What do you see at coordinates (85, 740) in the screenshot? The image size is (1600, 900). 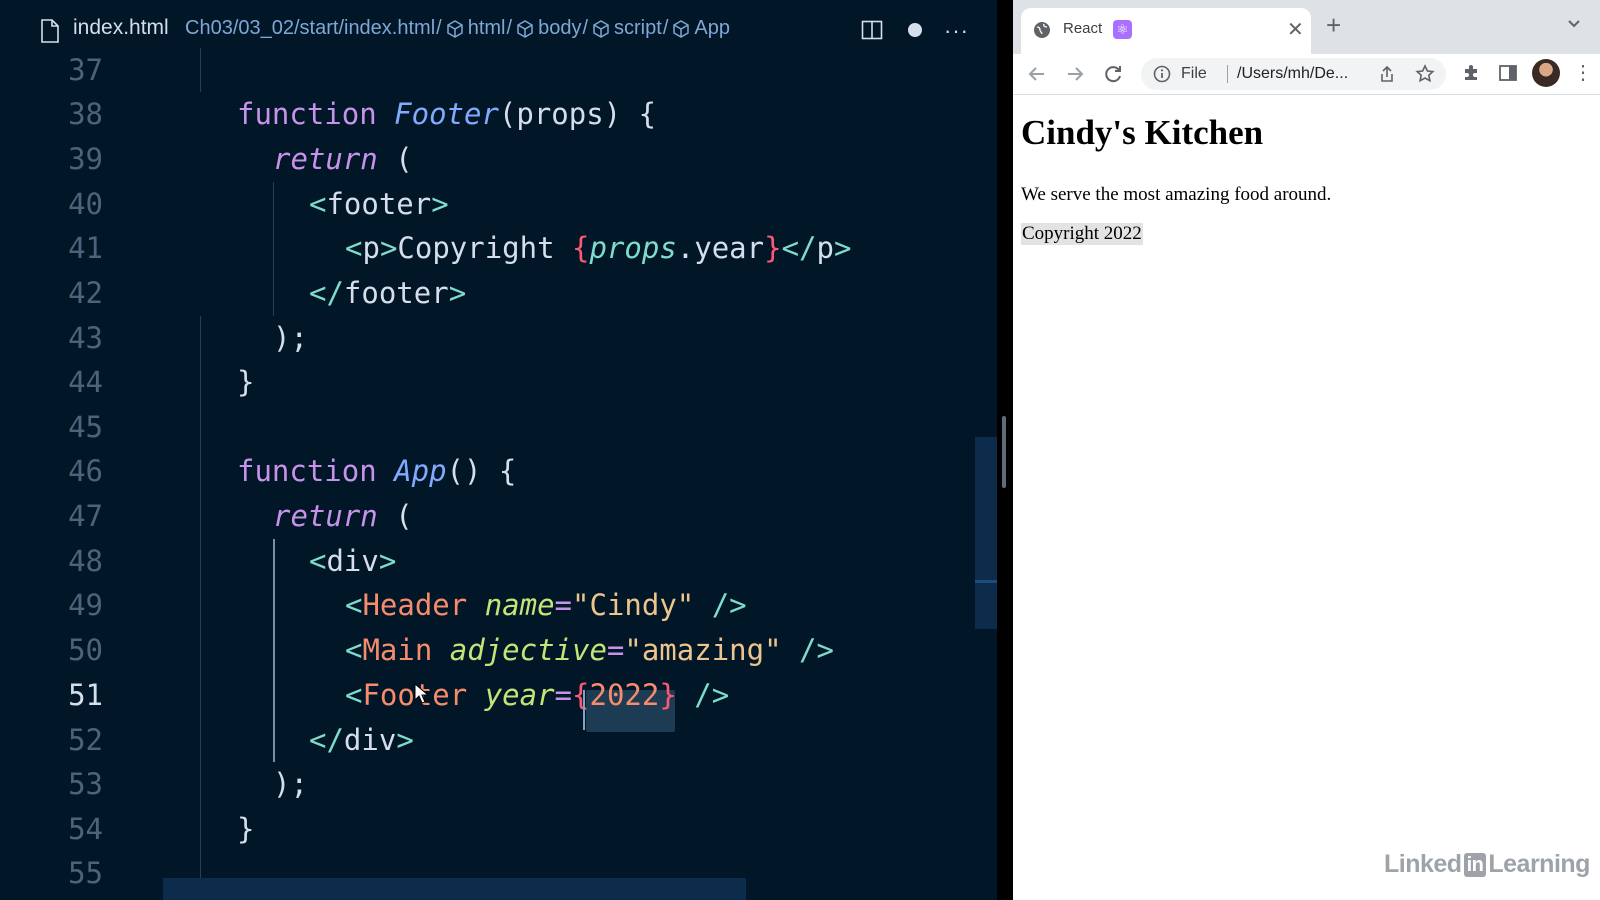 I see `line-number: 52` at bounding box center [85, 740].